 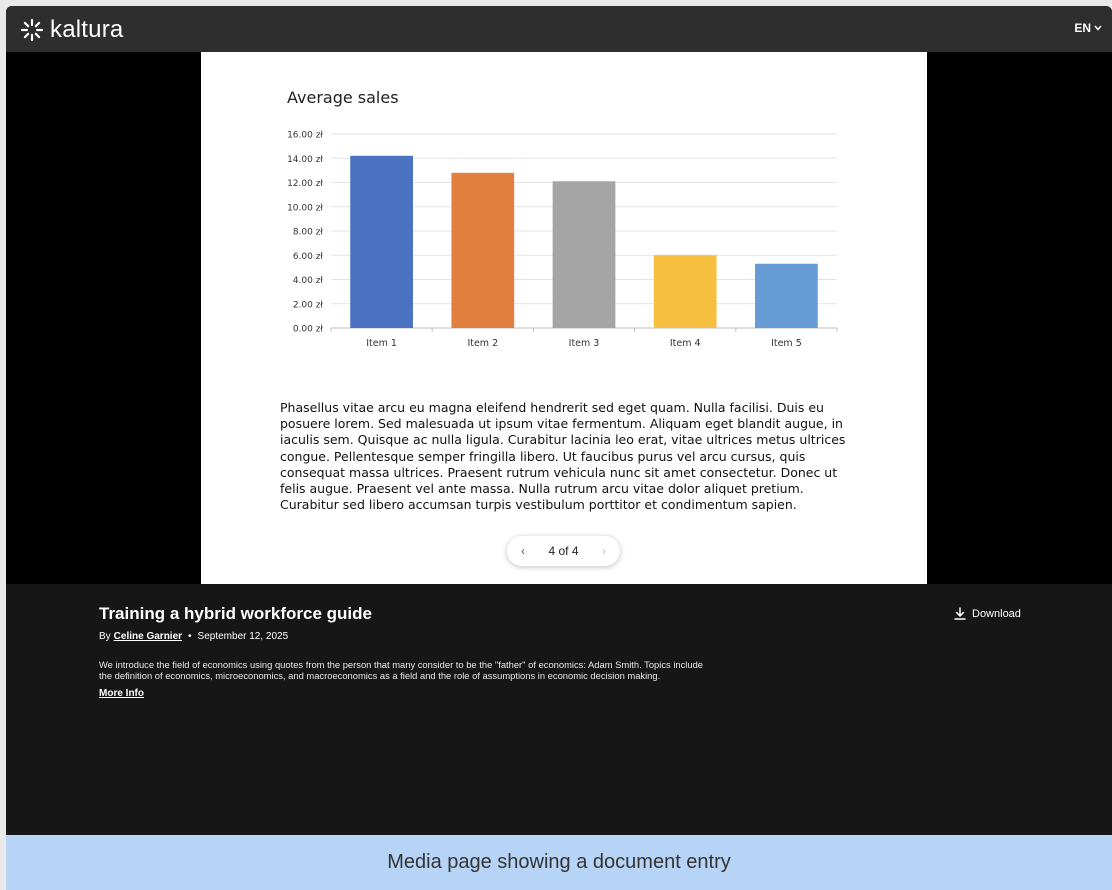 I want to click on y-tick-label: 10.00 zł, so click(x=305, y=208).